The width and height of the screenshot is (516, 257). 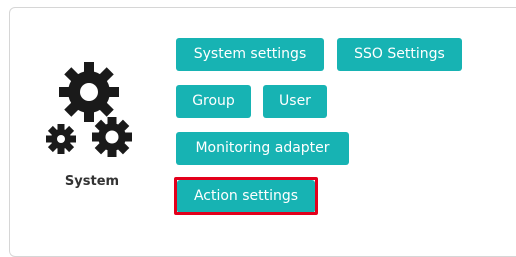 I want to click on gears-icon, so click(x=89, y=109).